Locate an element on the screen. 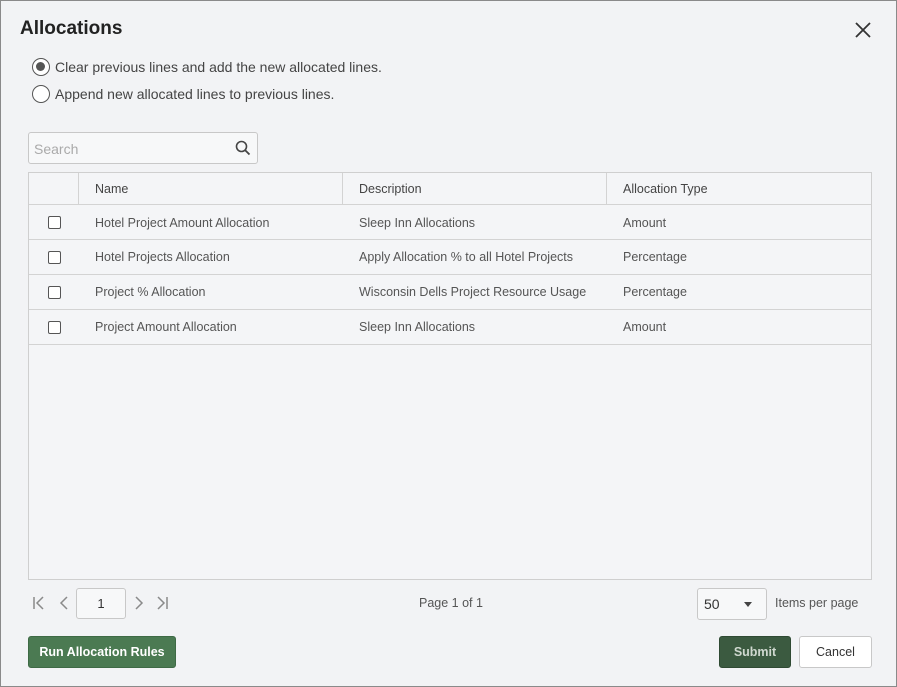 The width and height of the screenshot is (897, 687). items-per-page-value: 50 is located at coordinates (712, 604).